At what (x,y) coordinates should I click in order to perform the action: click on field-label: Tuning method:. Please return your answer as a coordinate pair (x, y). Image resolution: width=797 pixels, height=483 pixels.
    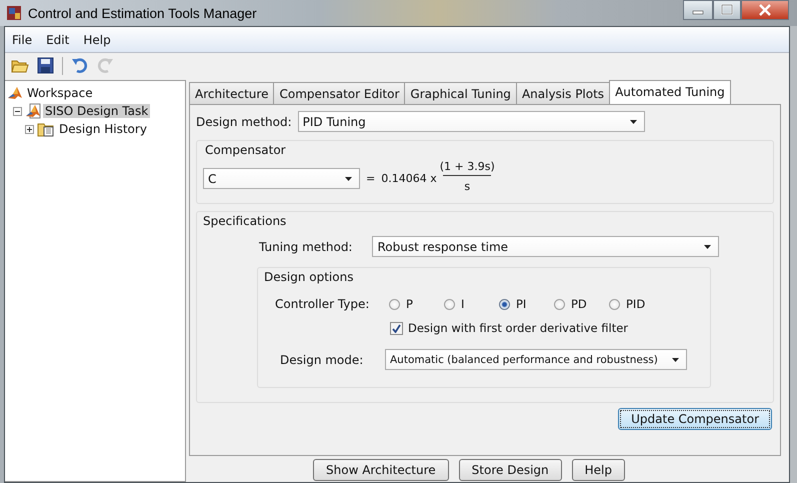
    Looking at the image, I should click on (305, 247).